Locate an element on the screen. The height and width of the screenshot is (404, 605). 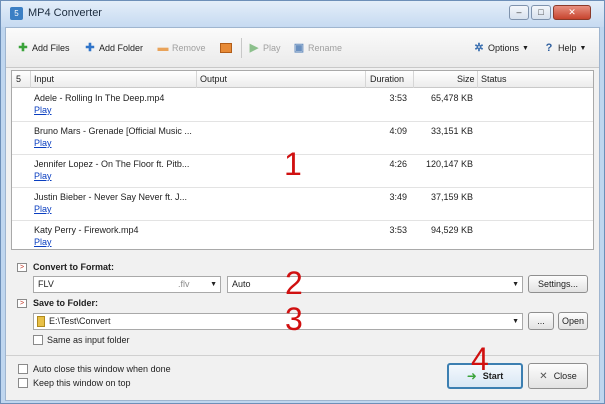
index-column-header: 5 is located at coordinates (18, 79).